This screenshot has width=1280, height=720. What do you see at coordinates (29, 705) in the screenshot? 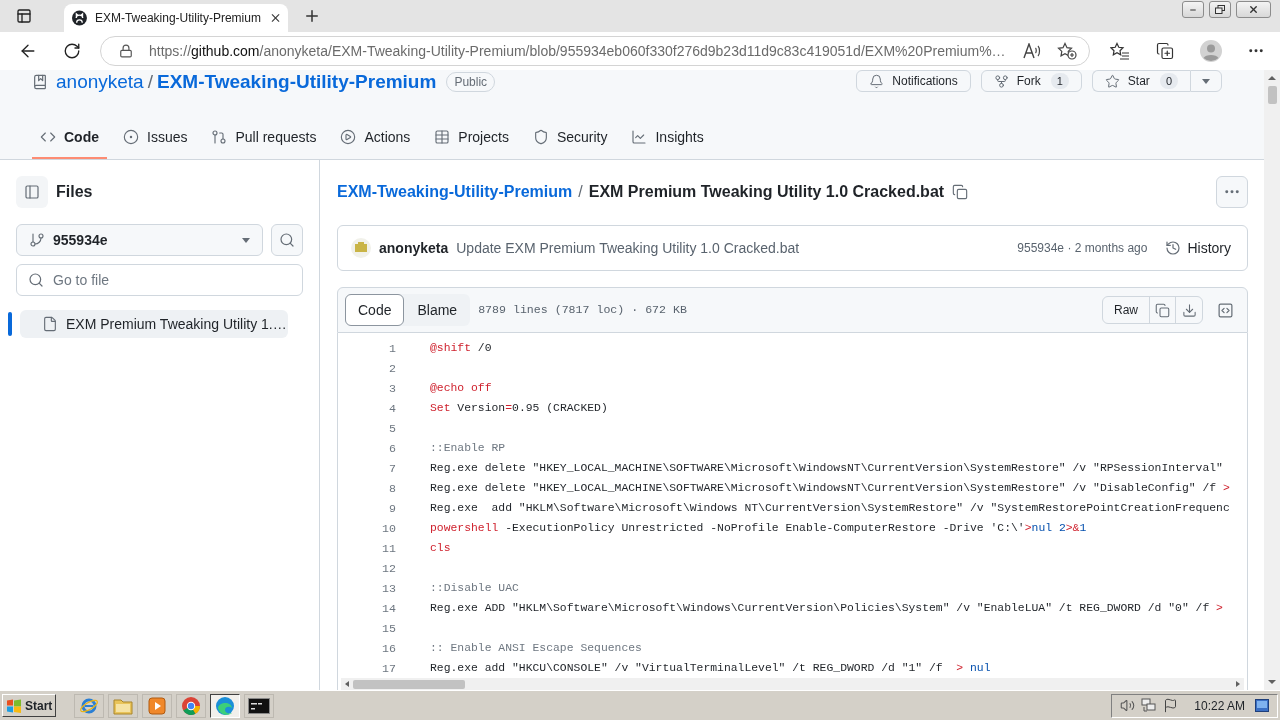
I see `start-button: Start` at bounding box center [29, 705].